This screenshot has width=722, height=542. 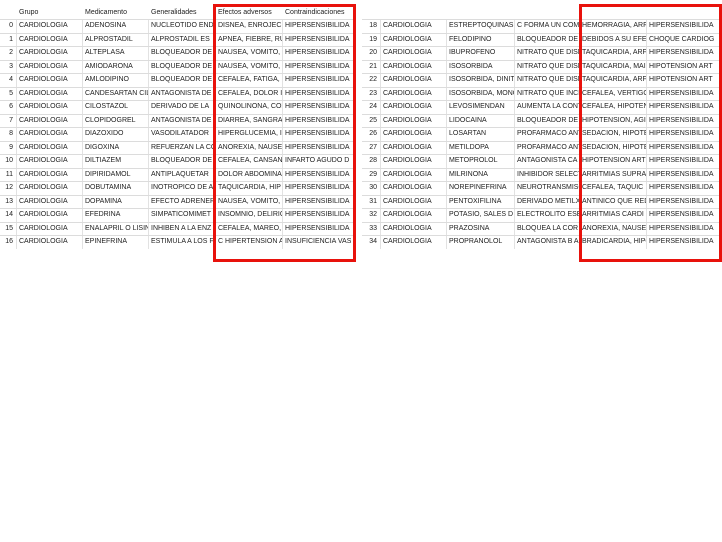 I want to click on cell-medicamento: CILOSTAZOL, so click(x=107, y=106).